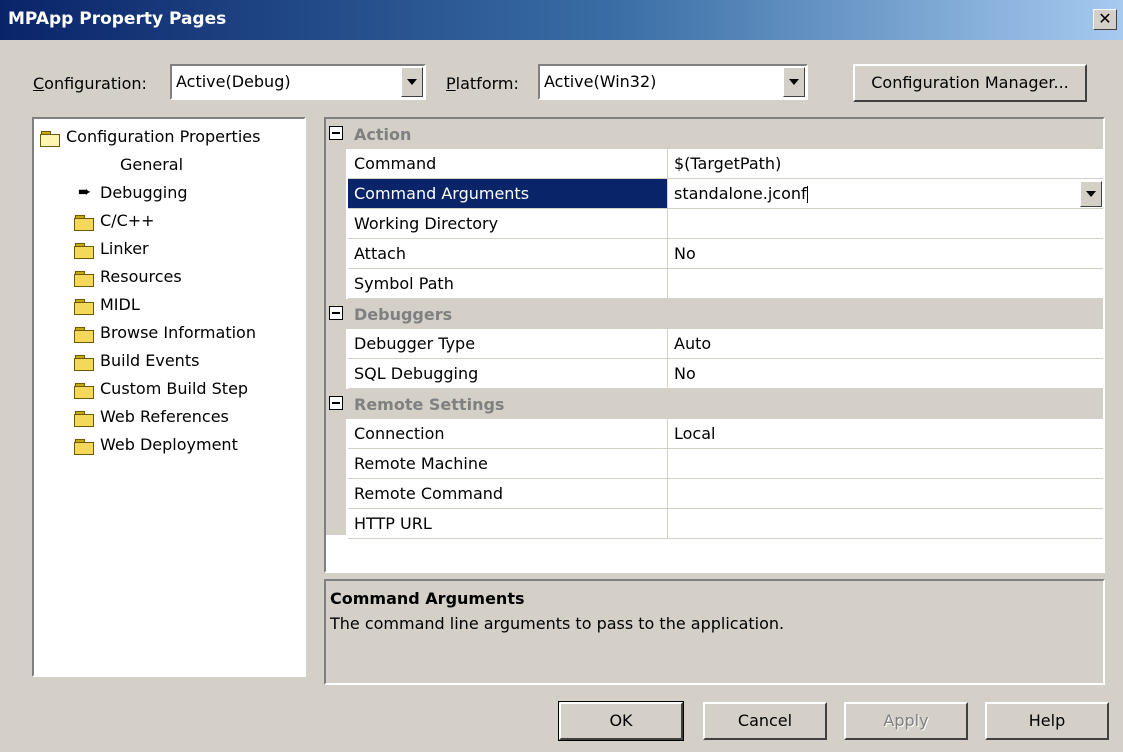 This screenshot has width=1123, height=752. What do you see at coordinates (508, 344) in the screenshot?
I see `property-name: Debugger Type` at bounding box center [508, 344].